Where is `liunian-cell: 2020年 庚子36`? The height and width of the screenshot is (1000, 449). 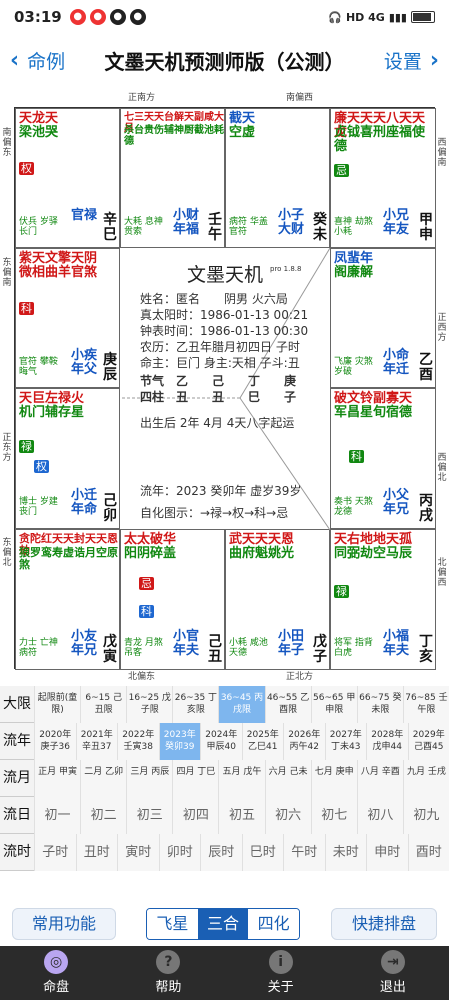 liunian-cell: 2020年 庚子36 is located at coordinates (55, 741).